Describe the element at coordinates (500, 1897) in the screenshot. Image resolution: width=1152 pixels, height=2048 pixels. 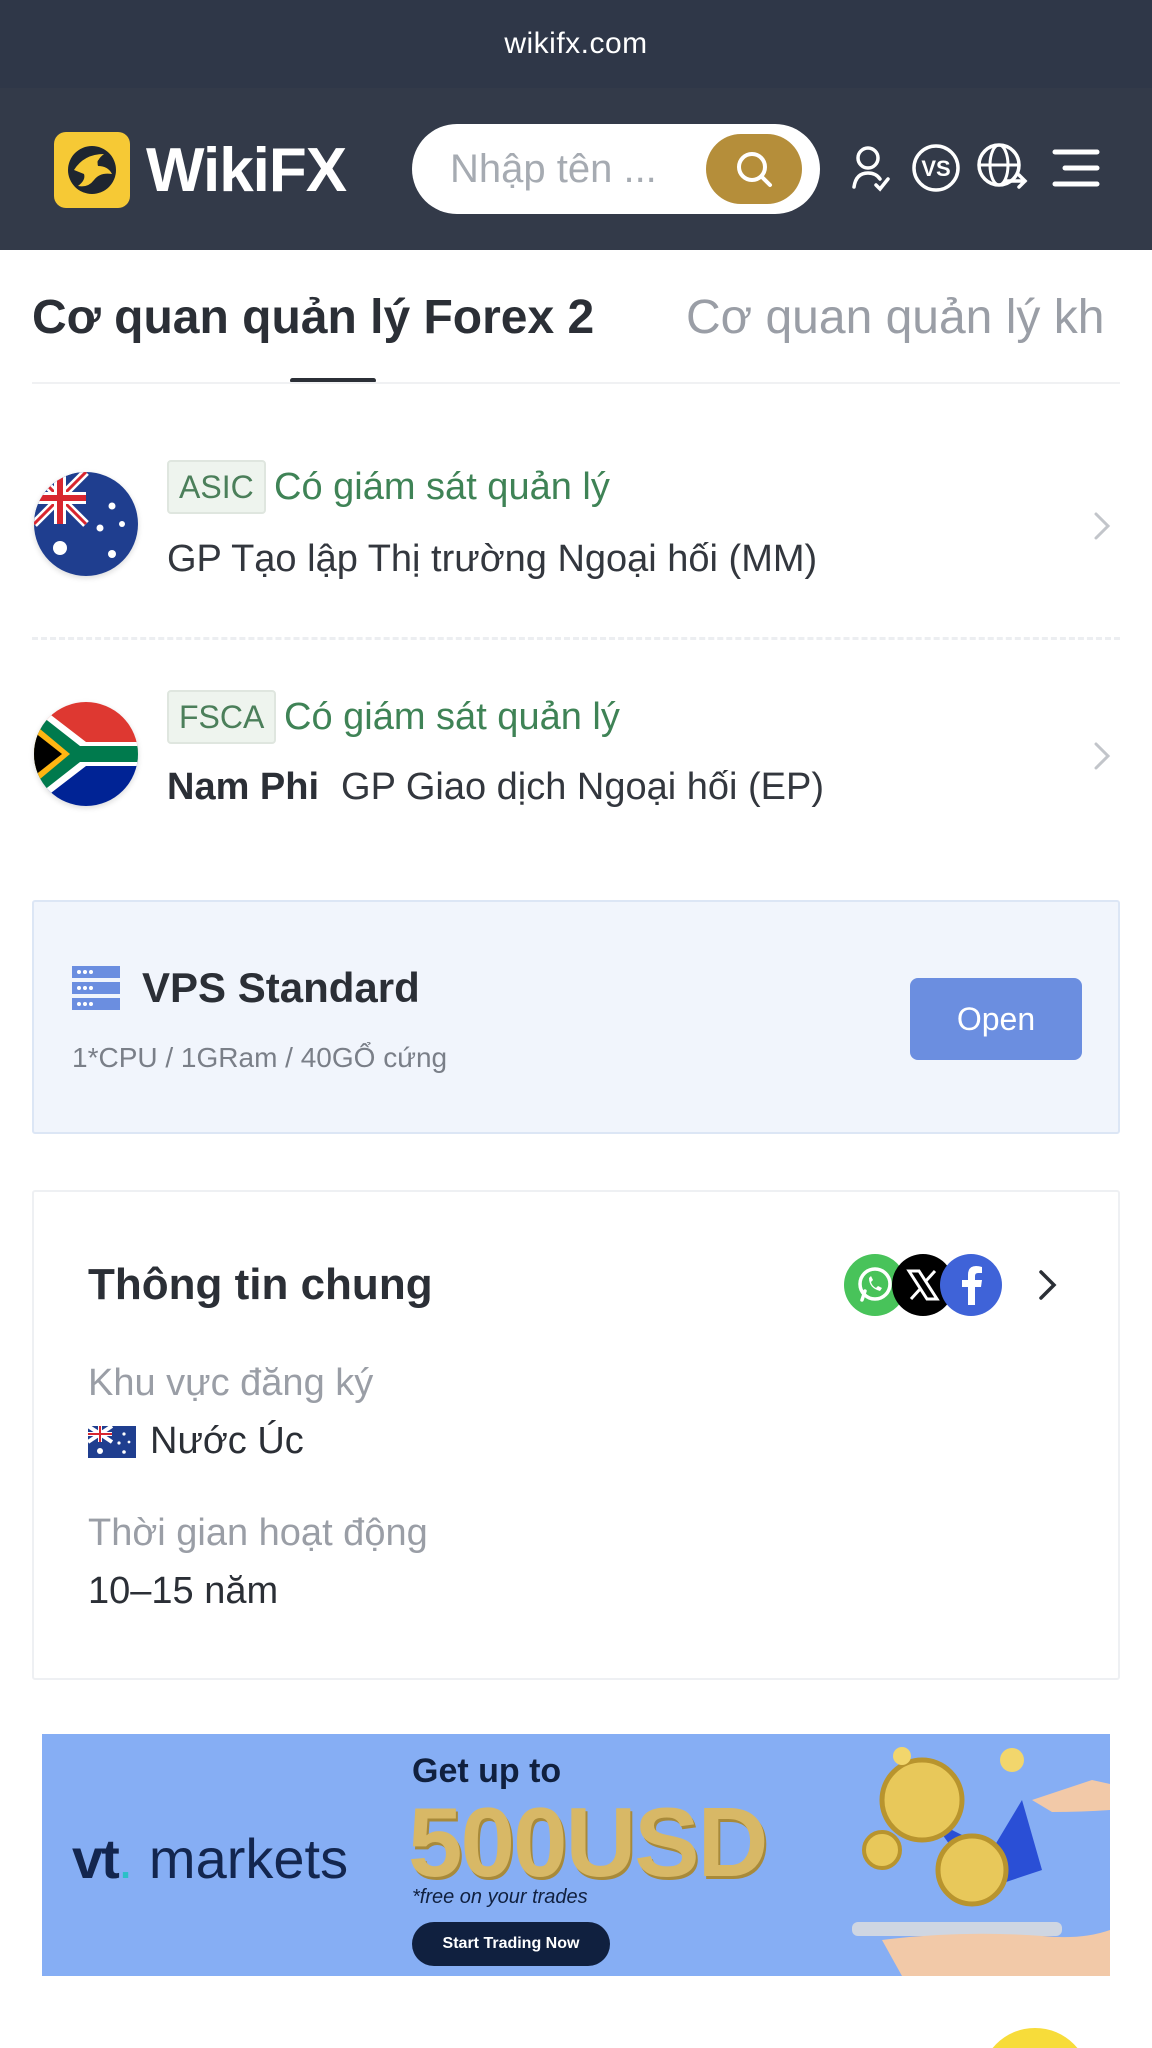
I see `banner-note: *free on your trades` at that location.